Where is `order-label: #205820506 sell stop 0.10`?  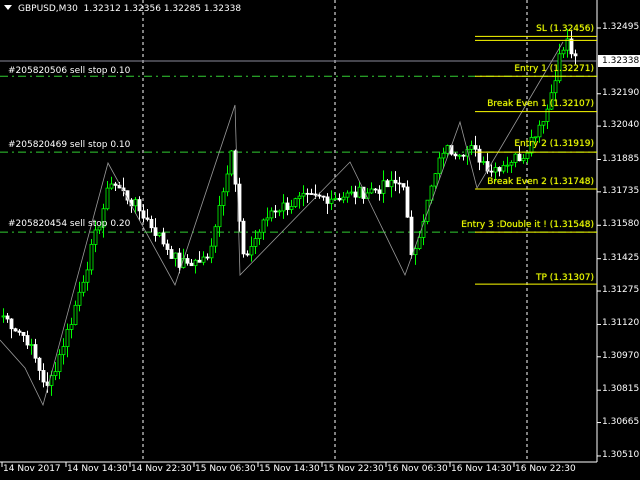 order-label: #205820506 sell stop 0.10 is located at coordinates (69, 71).